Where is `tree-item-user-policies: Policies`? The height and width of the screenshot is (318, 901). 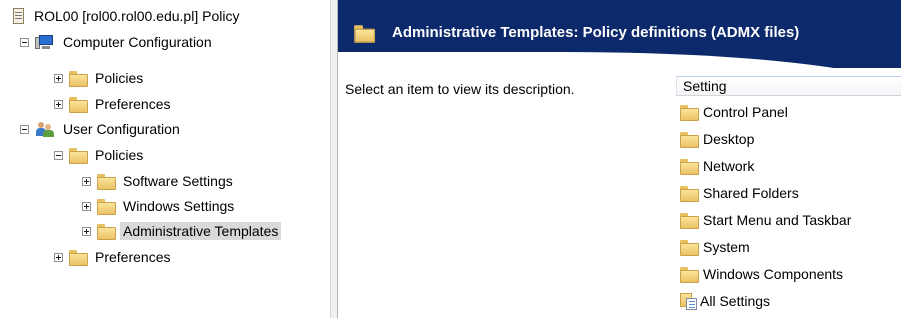
tree-item-user-policies: Policies is located at coordinates (100, 155).